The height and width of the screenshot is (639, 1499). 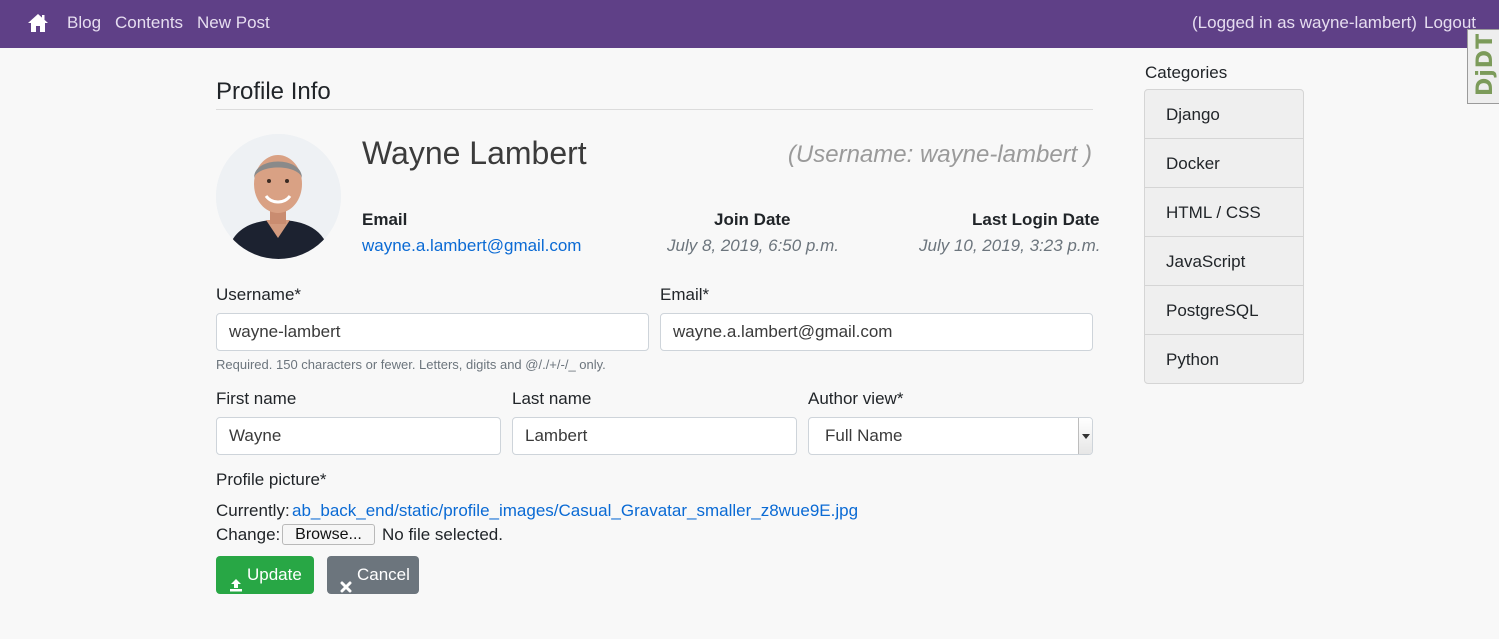 What do you see at coordinates (685, 294) in the screenshot?
I see `email-field-label: Email*` at bounding box center [685, 294].